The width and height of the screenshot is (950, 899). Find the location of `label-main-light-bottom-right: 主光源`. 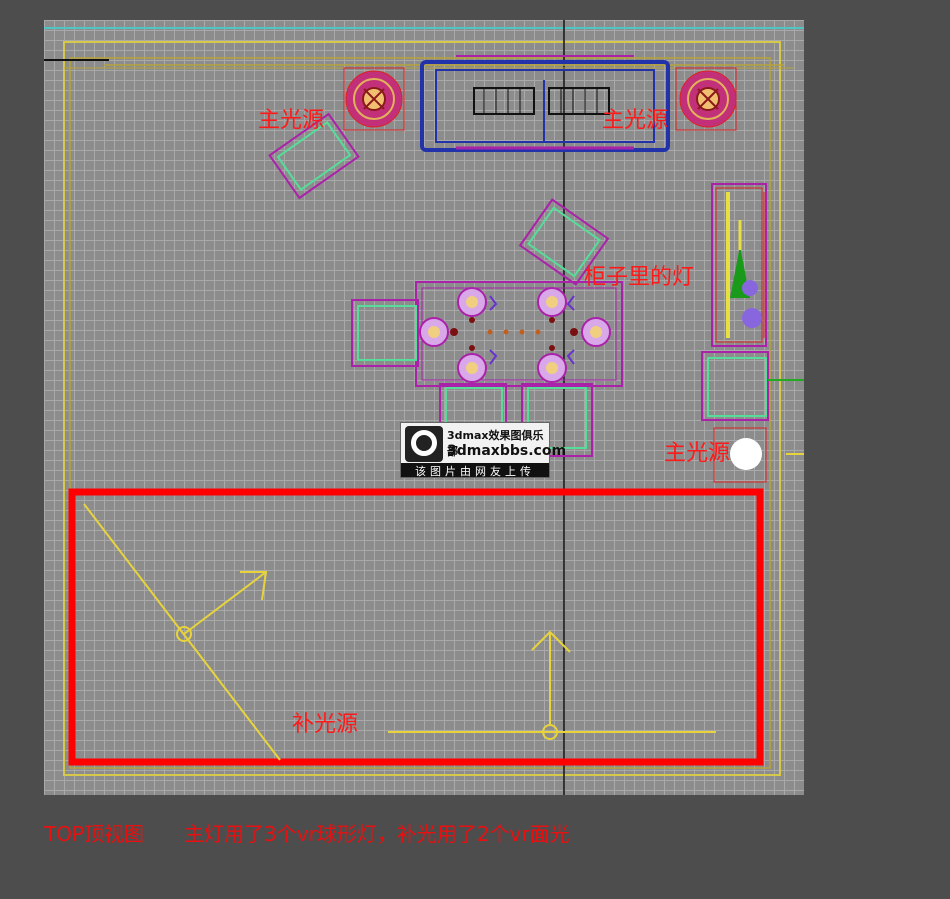

label-main-light-bottom-right: 主光源 is located at coordinates (697, 453).